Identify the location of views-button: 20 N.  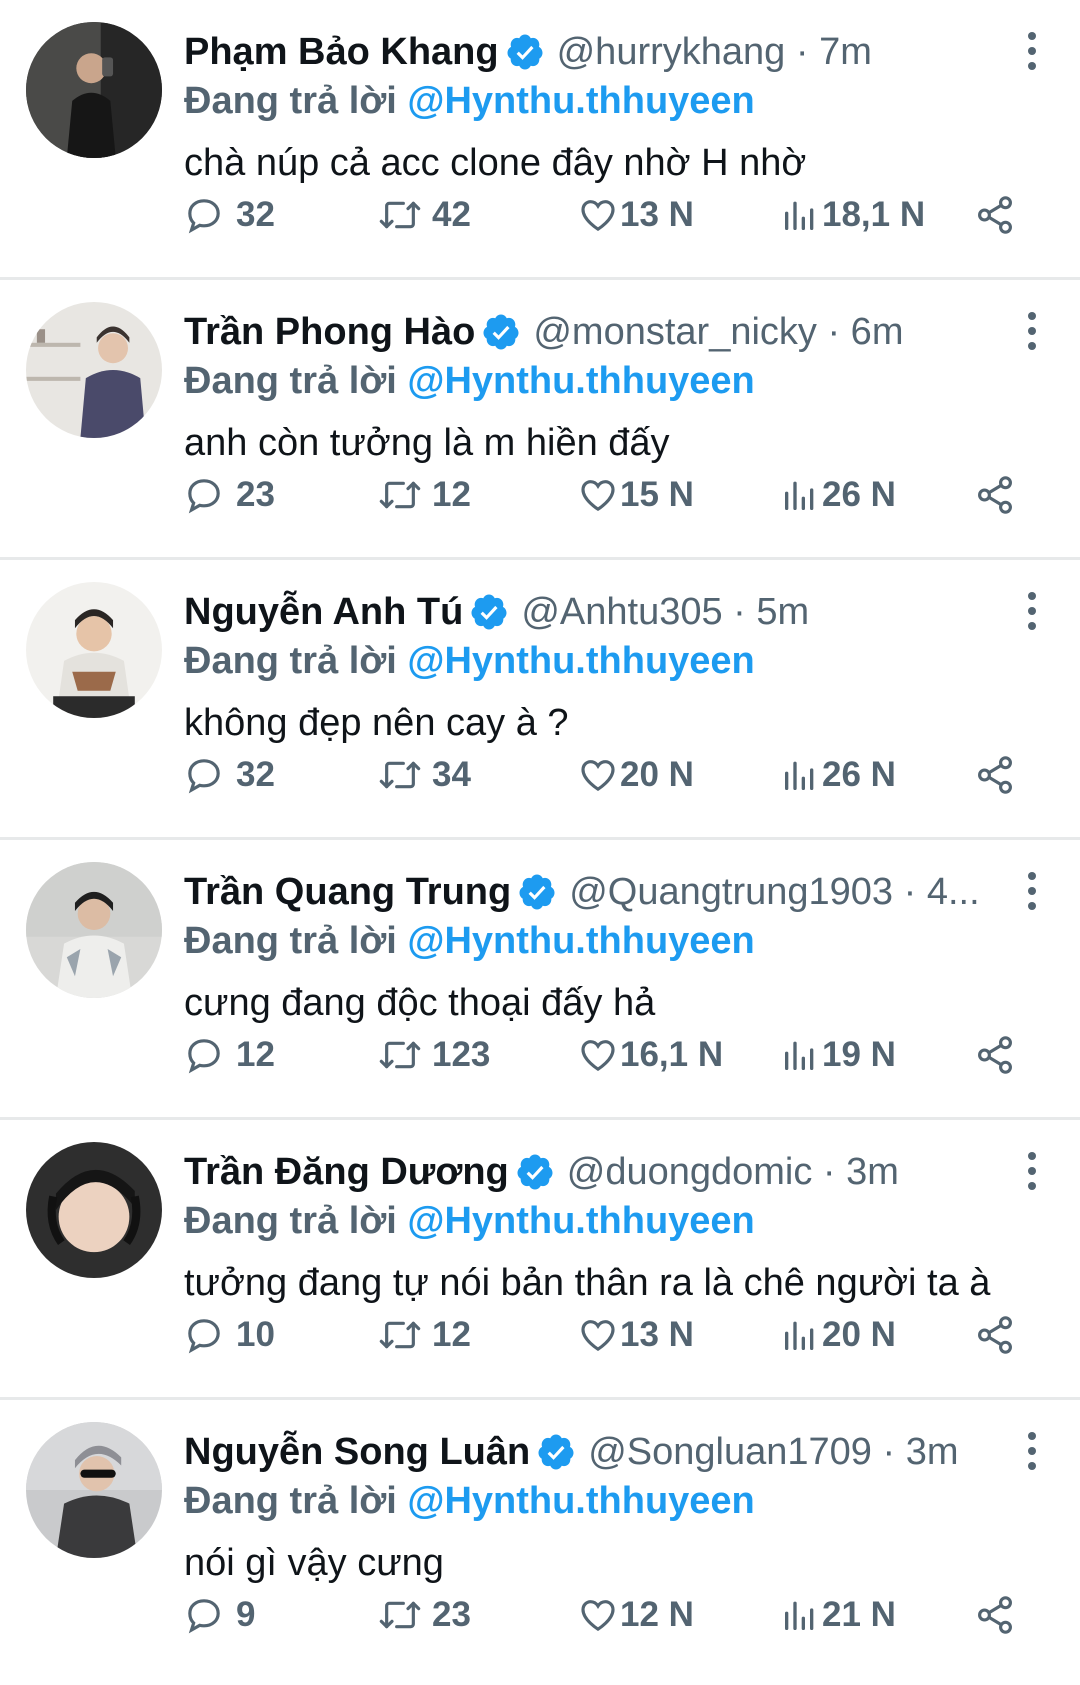
(838, 1335).